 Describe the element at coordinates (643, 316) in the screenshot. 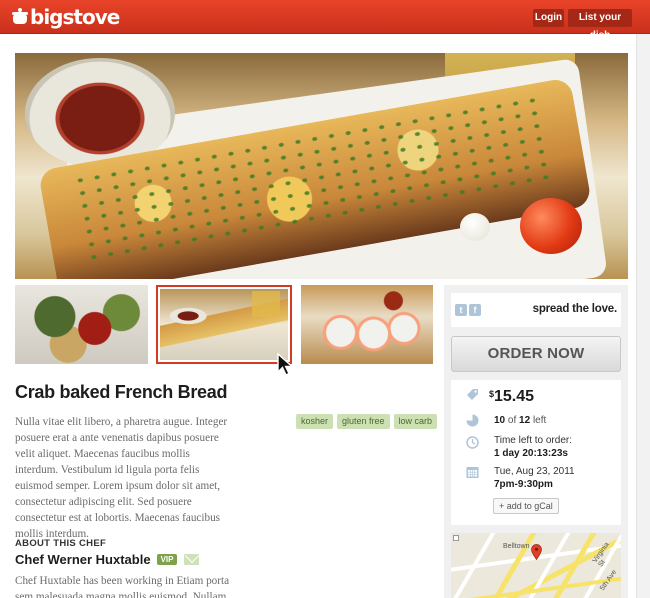

I see `scrollbar-track` at that location.